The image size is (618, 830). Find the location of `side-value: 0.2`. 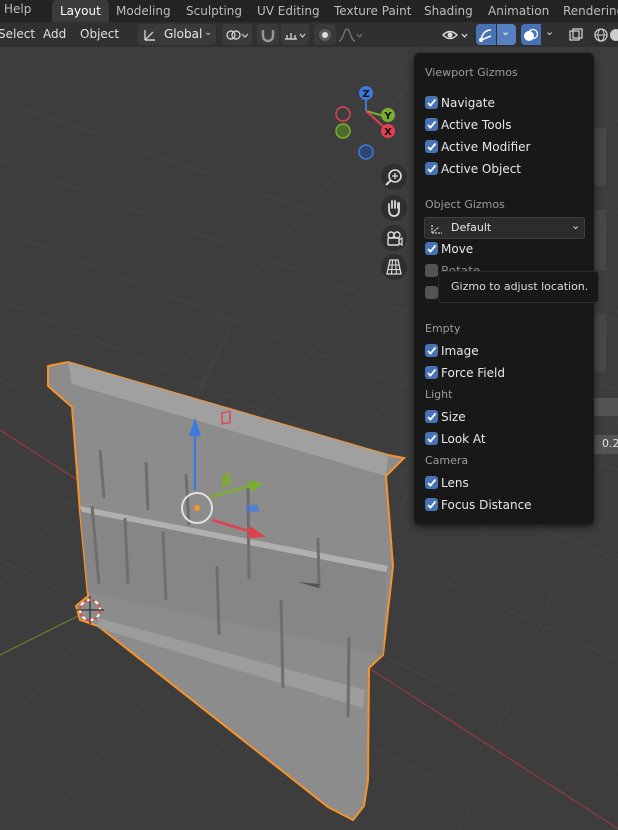

side-value: 0.2 is located at coordinates (610, 443).